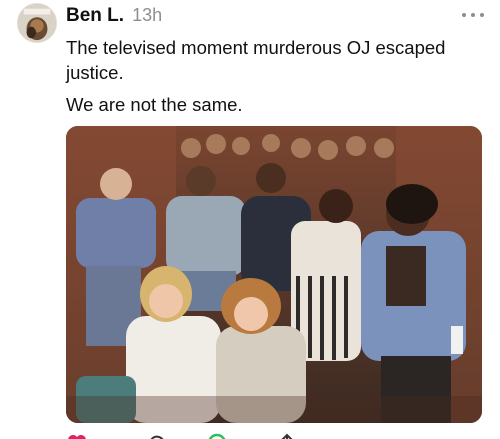 The image size is (500, 439). I want to click on repost-icon, so click(217, 435).